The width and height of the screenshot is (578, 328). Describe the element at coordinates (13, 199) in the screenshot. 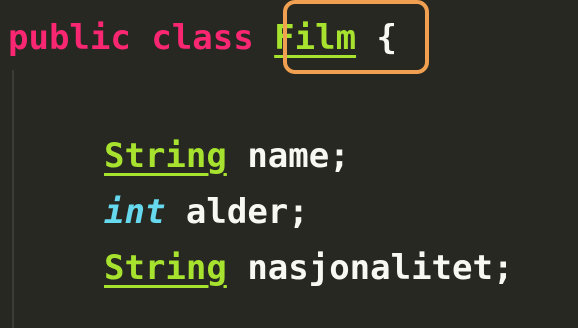

I see `indent-guide` at that location.